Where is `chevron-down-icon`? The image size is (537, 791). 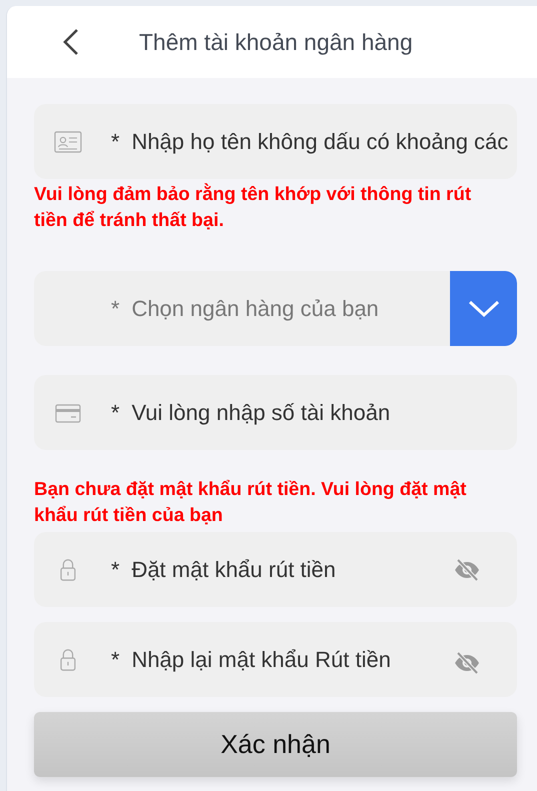
chevron-down-icon is located at coordinates (484, 309).